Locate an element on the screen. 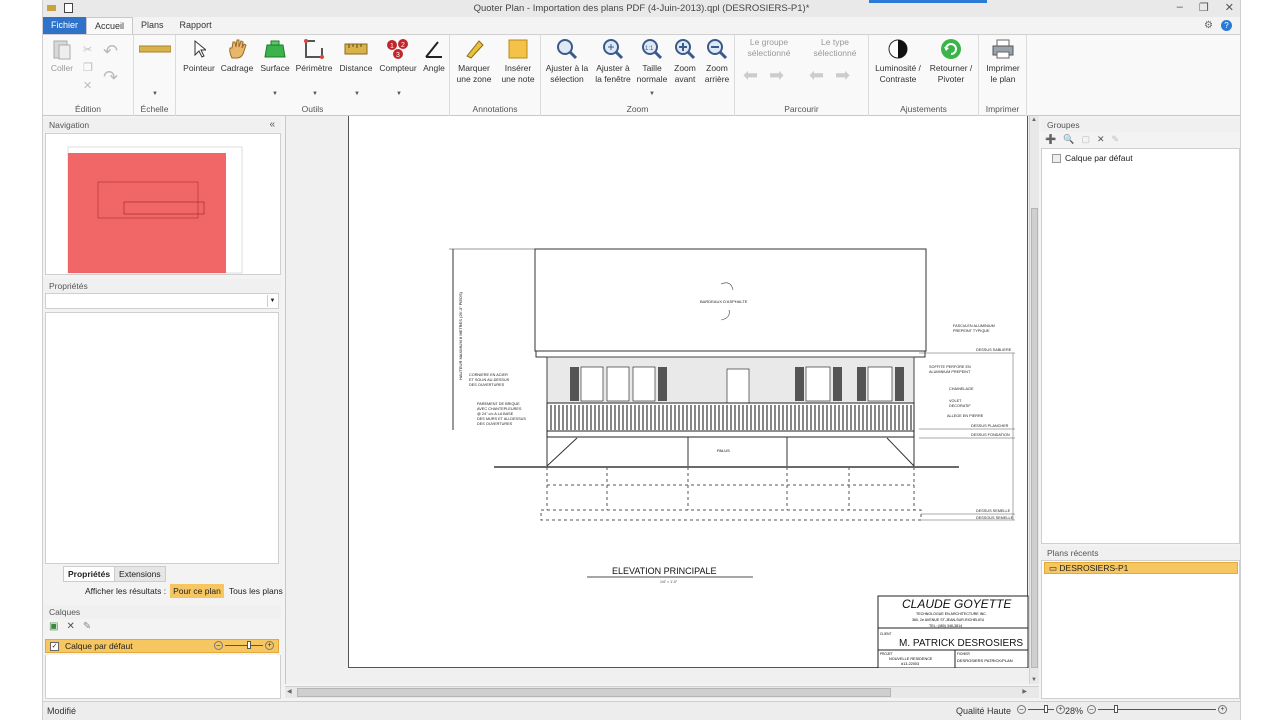  group-add-icon: ➕ is located at coordinates (1050, 139).